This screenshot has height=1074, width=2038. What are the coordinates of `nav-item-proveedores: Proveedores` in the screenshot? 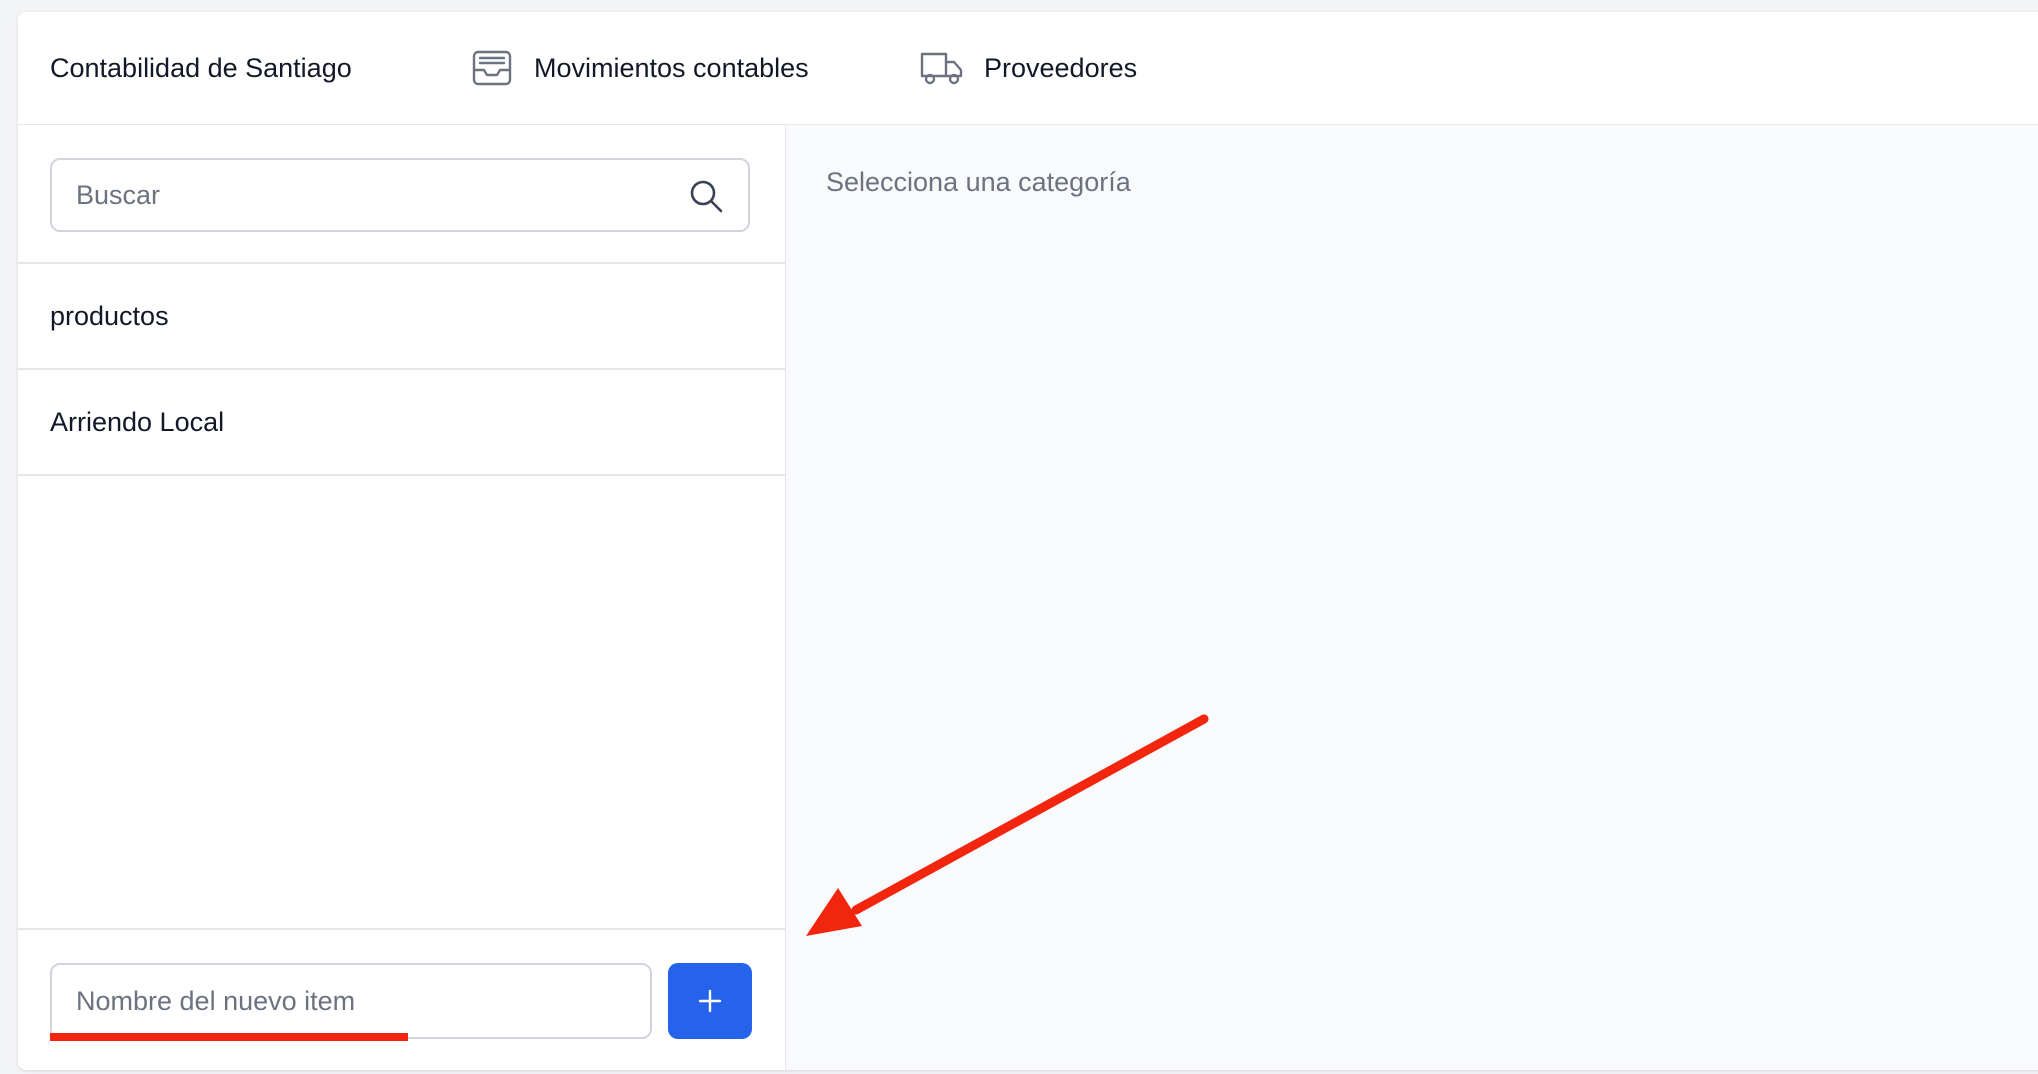 It's located at (1028, 68).